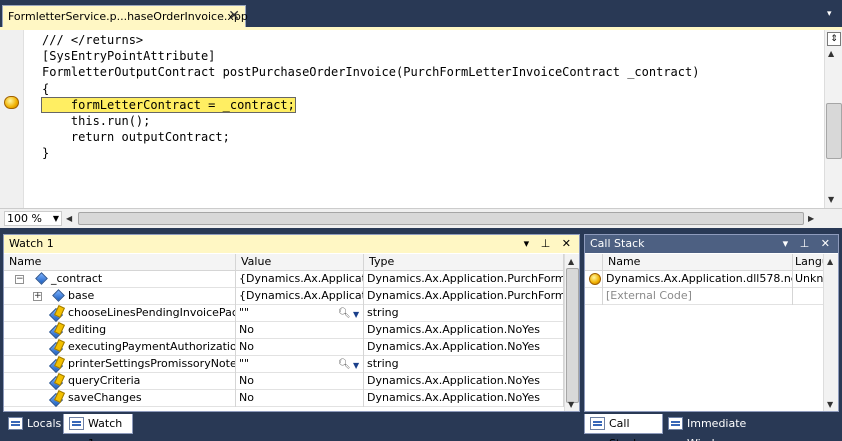 This screenshot has height=441, width=842. What do you see at coordinates (300, 262) in the screenshot?
I see `column-header-value: Value` at bounding box center [300, 262].